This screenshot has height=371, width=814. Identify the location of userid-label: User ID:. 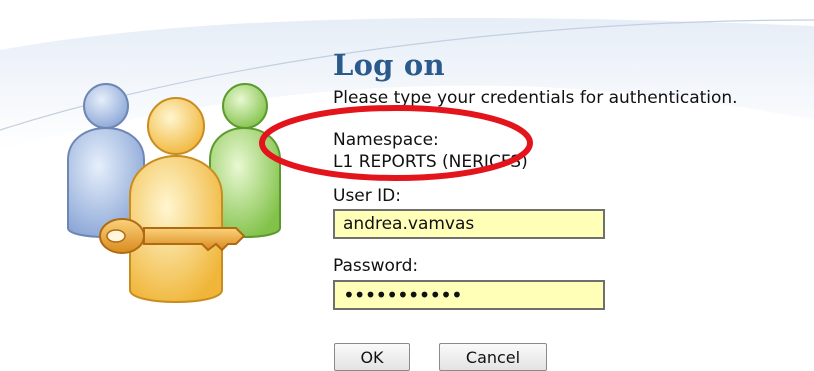
(367, 196).